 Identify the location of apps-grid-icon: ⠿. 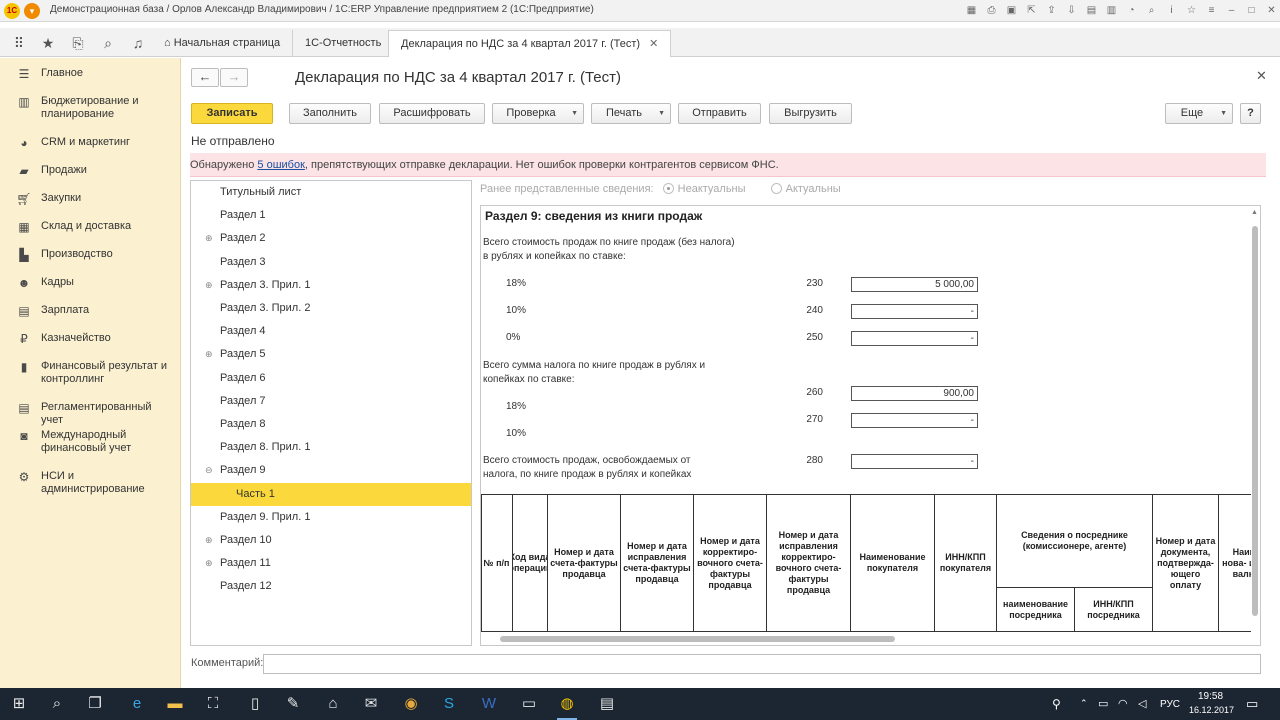
(19, 43).